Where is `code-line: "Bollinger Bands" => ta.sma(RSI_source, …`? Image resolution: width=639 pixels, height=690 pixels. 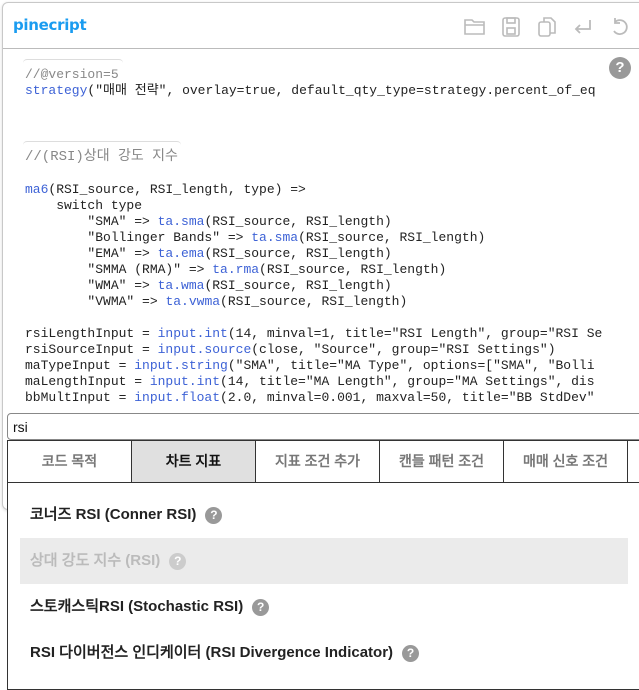 code-line: "Bollinger Bands" => ta.sma(RSI_source, … is located at coordinates (255, 237).